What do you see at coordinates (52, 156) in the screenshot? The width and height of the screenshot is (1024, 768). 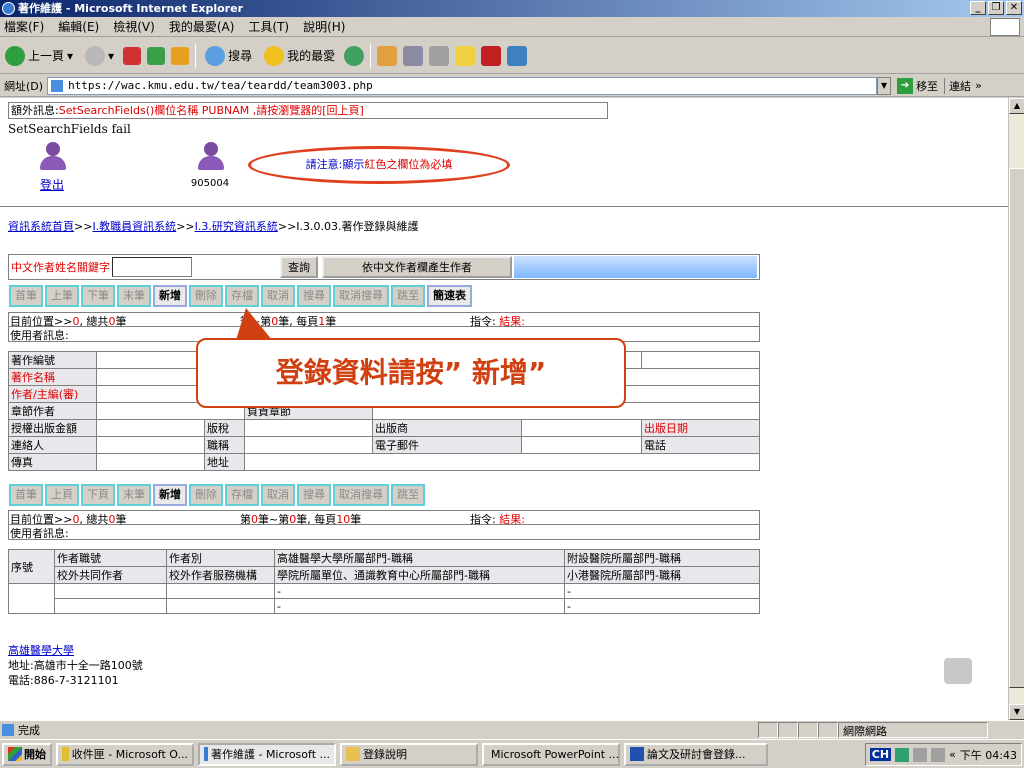 I see `logout-user-icon` at bounding box center [52, 156].